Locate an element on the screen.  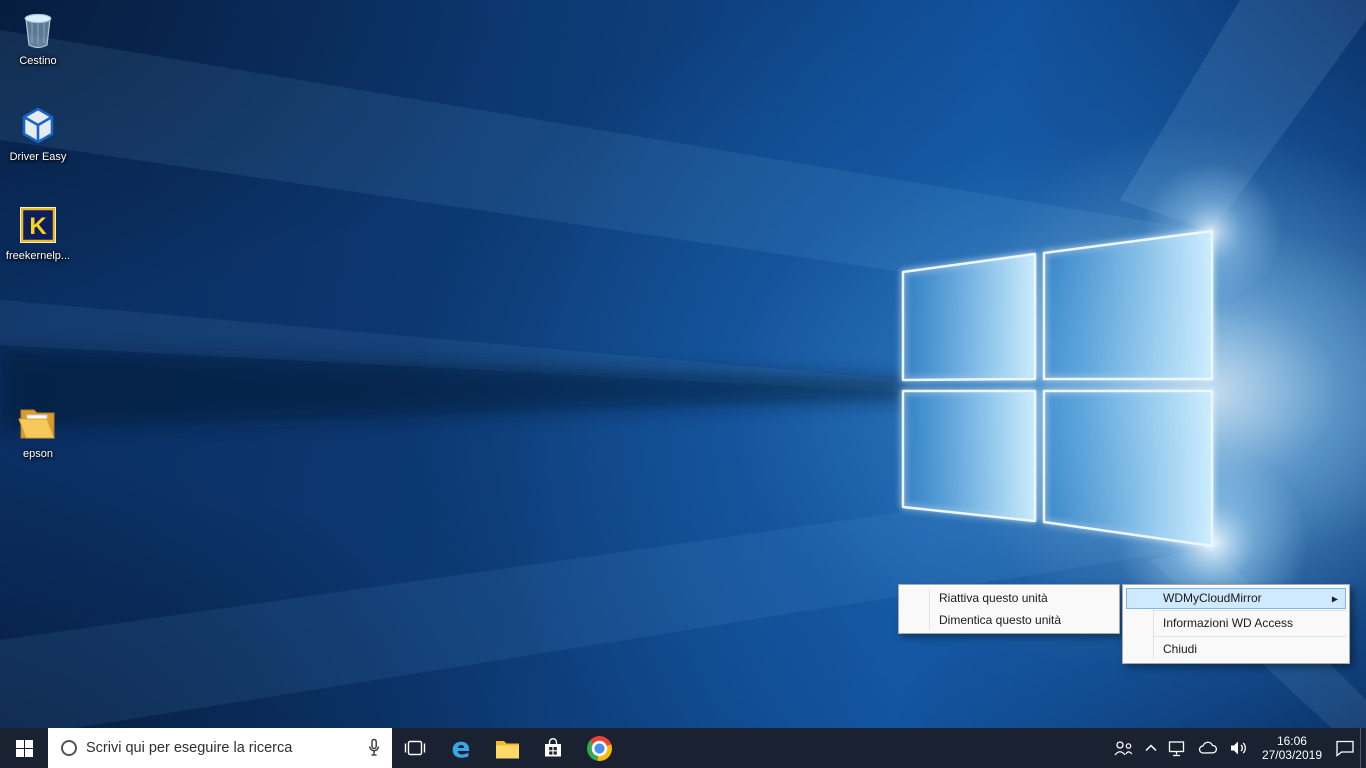
action-center-icon is located at coordinates (1345, 748).